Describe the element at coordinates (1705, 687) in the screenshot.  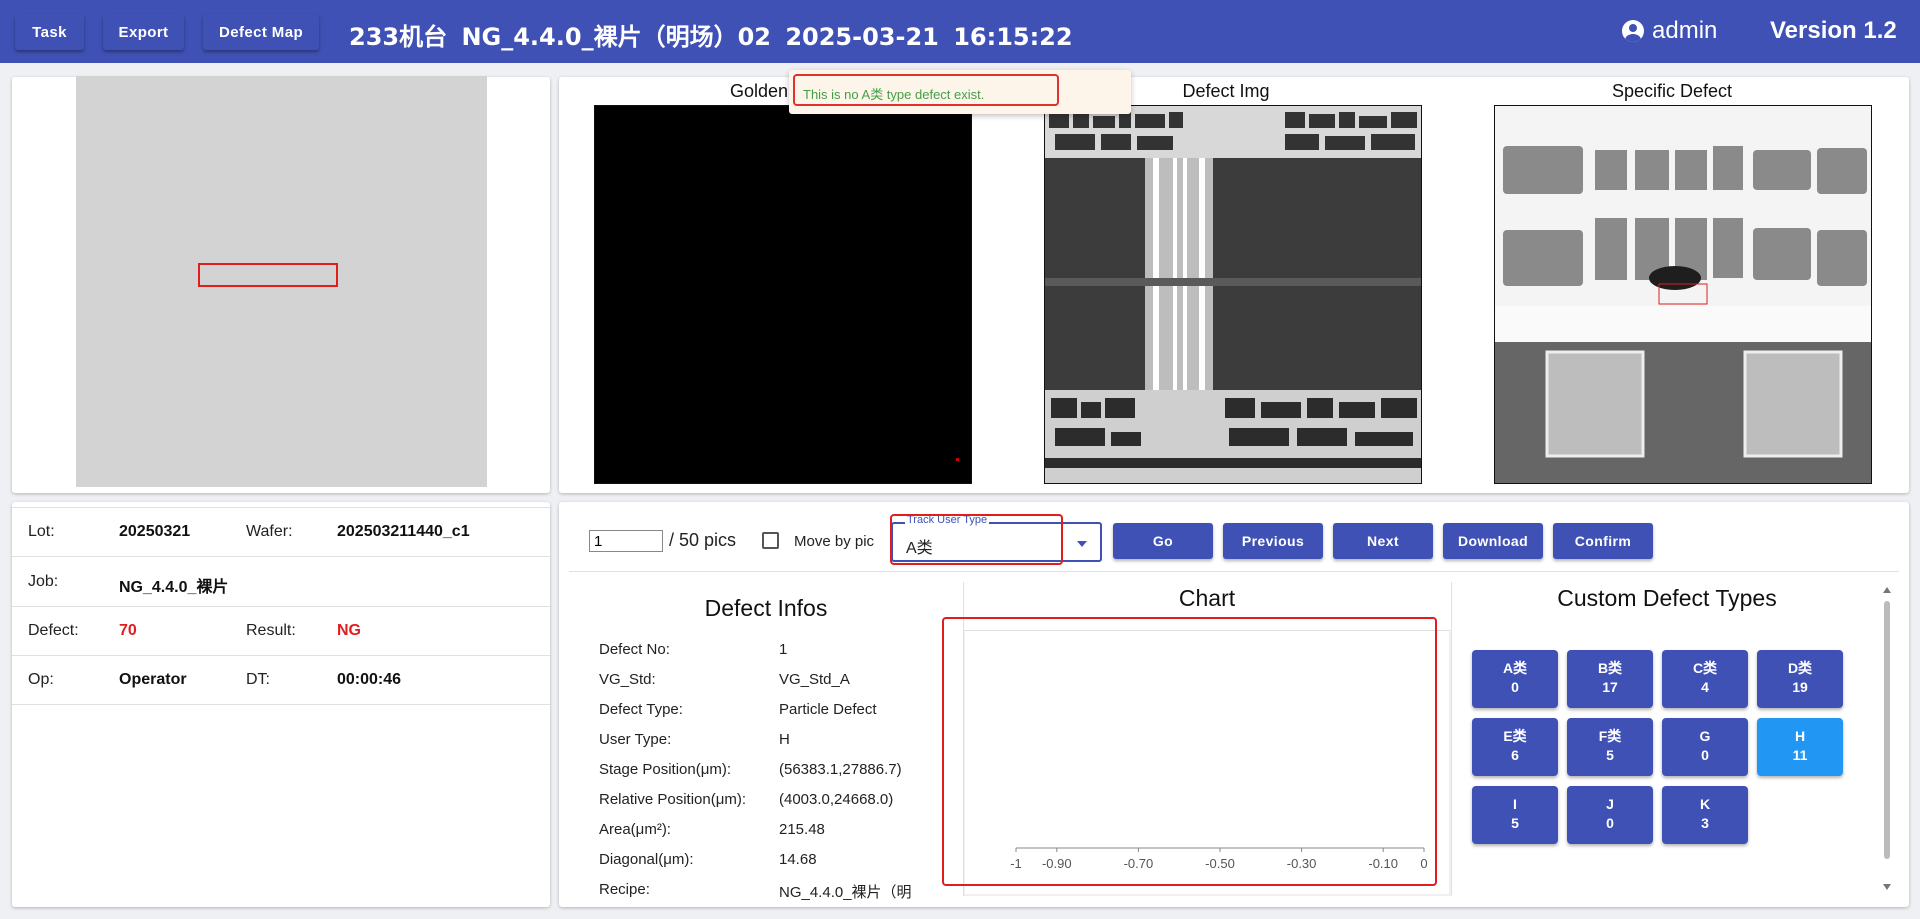
I see `defect-type-count: 4` at that location.